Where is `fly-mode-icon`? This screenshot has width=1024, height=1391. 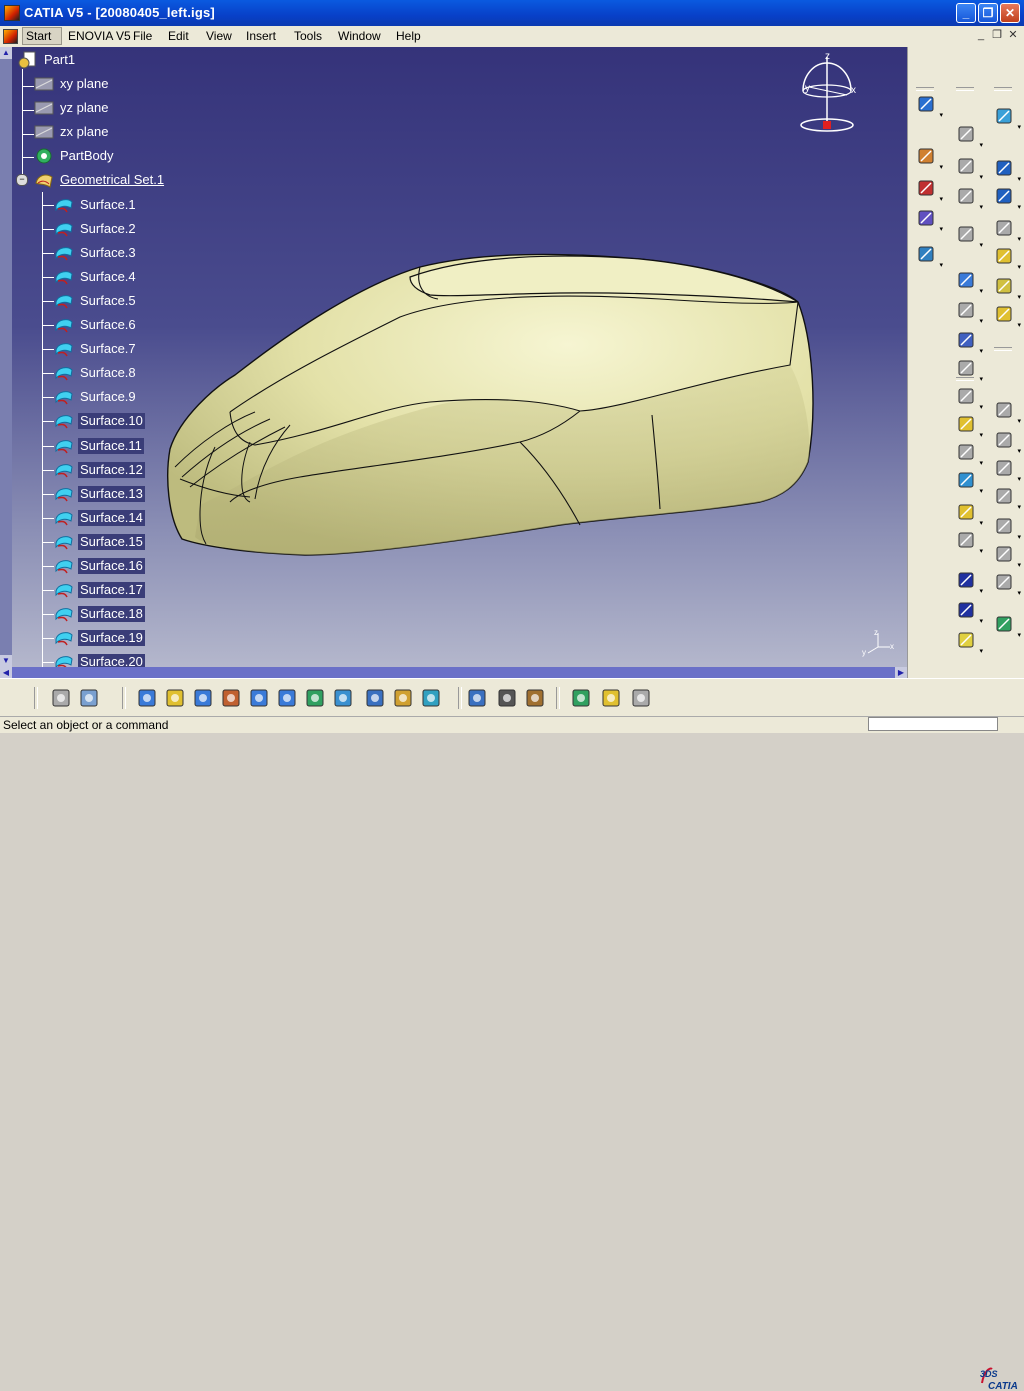 fly-mode-icon is located at coordinates (148, 699).